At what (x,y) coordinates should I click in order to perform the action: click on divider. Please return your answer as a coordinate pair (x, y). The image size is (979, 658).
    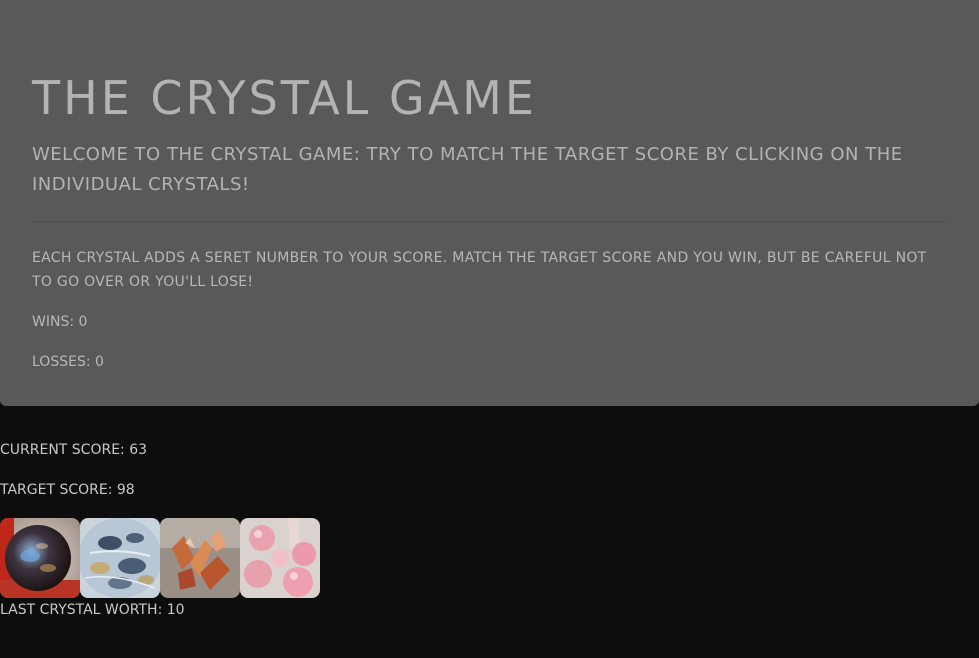
    Looking at the image, I should click on (489, 221).